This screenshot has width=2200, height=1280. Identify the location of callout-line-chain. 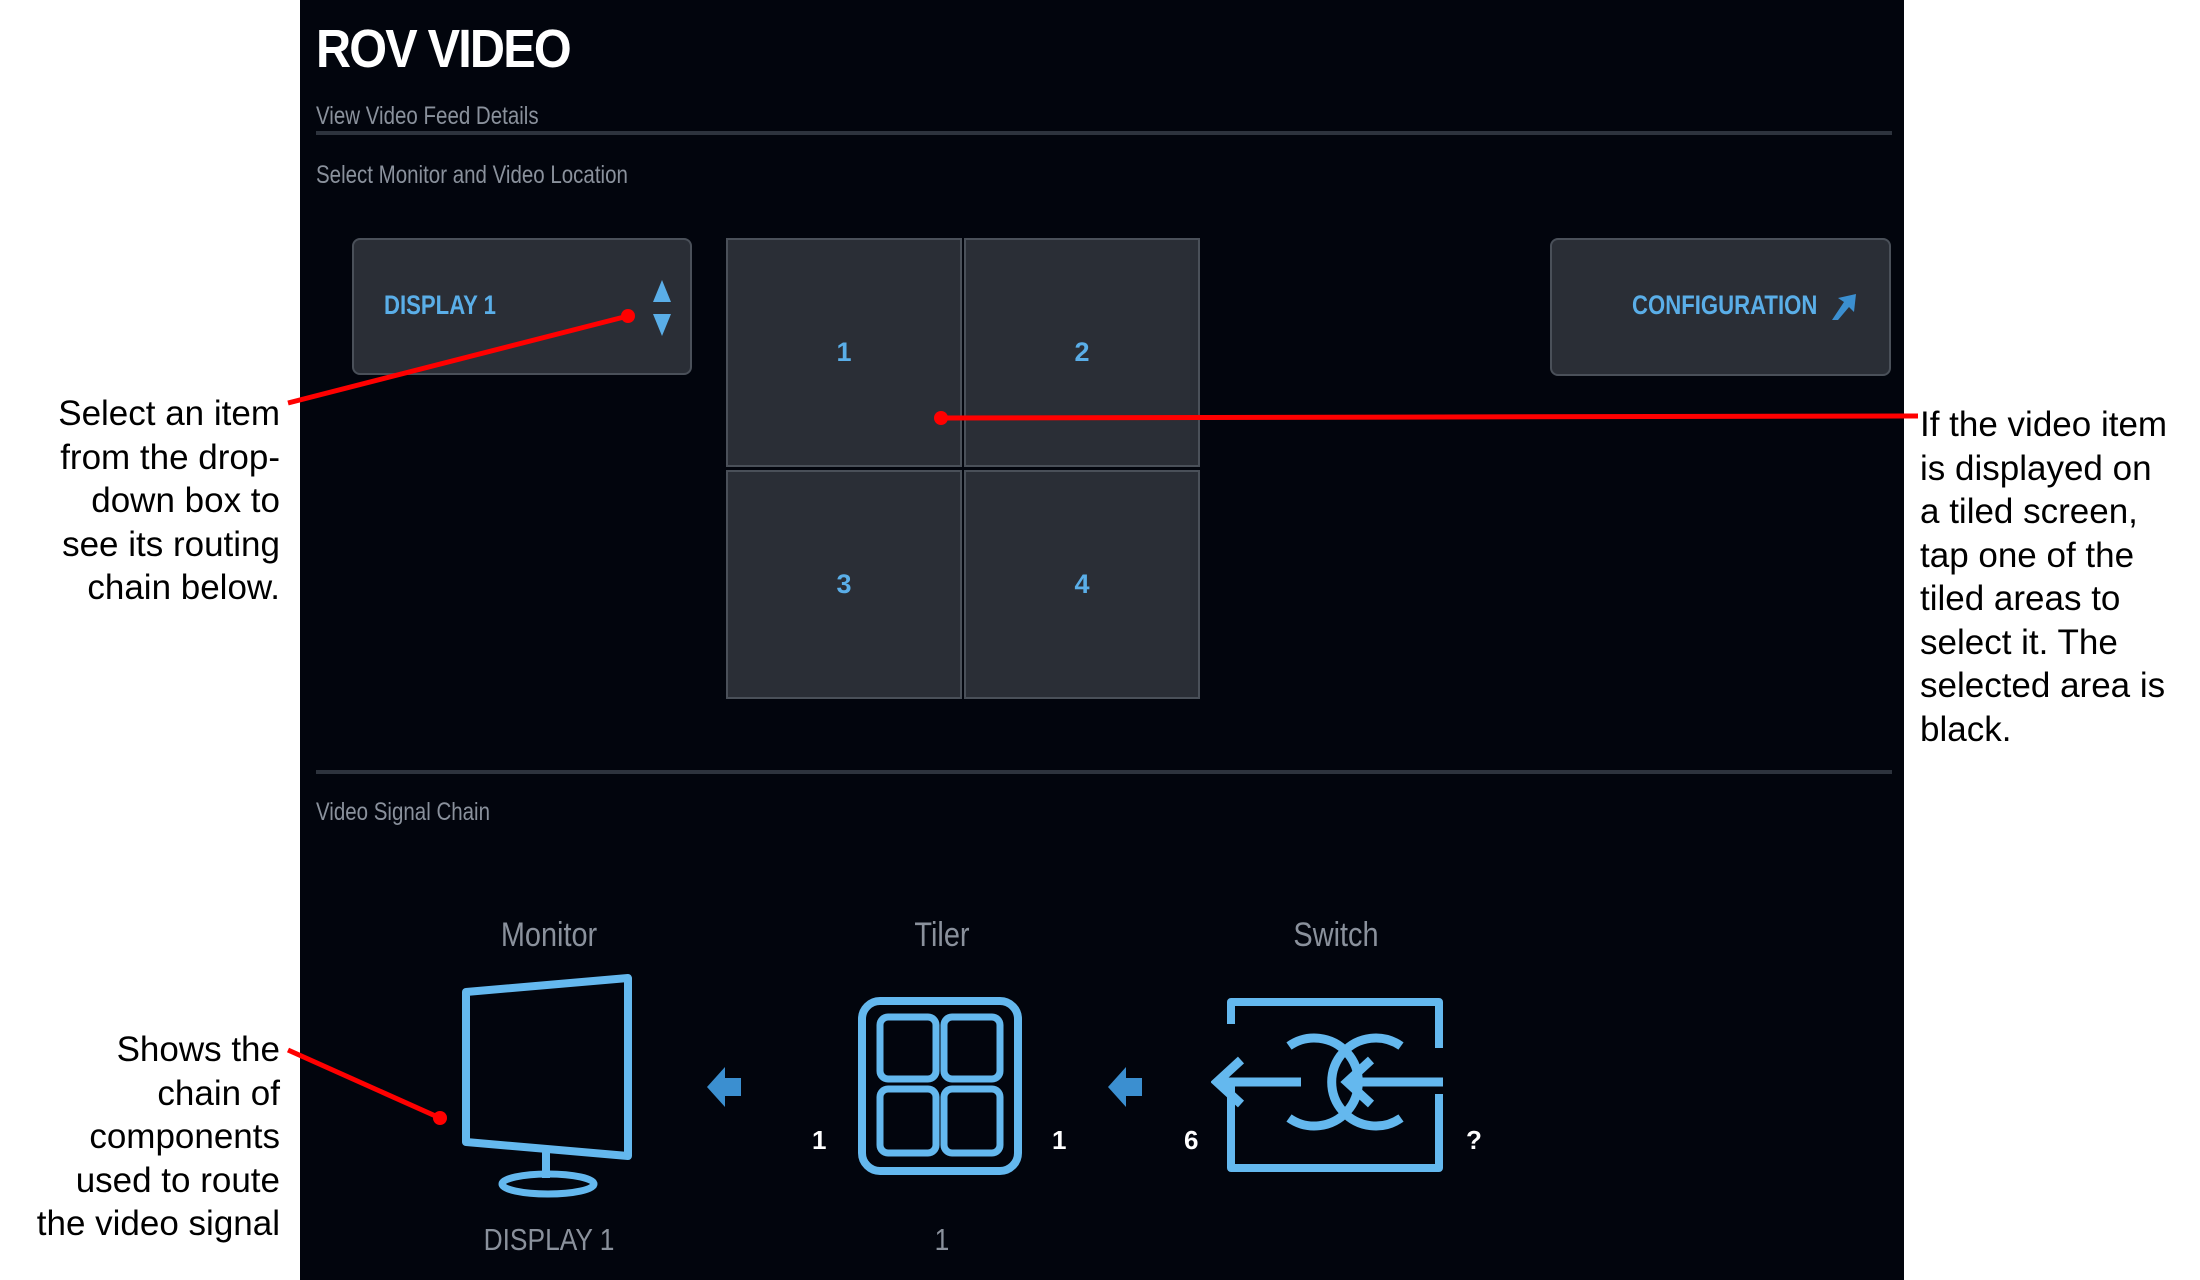
(364, 1084).